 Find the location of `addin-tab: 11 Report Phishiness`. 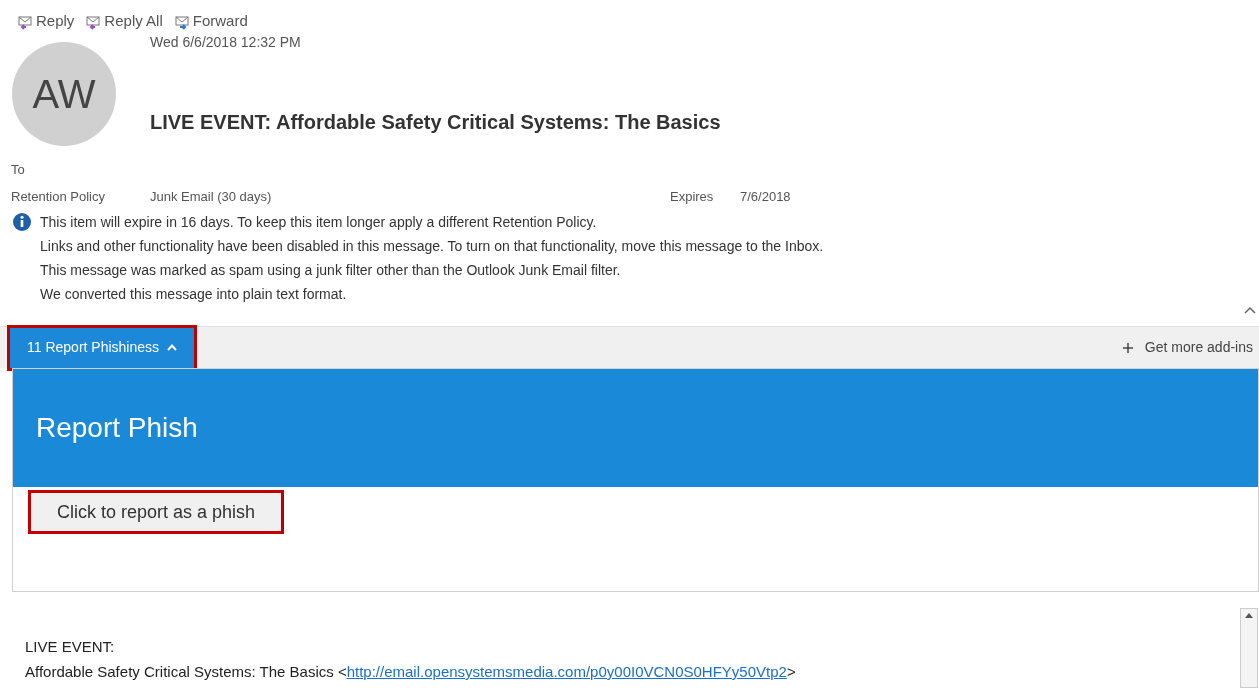

addin-tab: 11 Report Phishiness is located at coordinates (102, 347).